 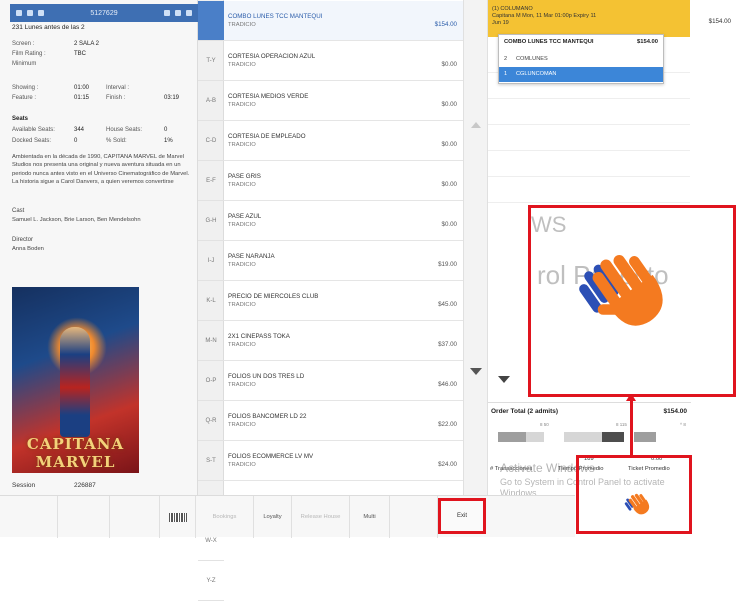 What do you see at coordinates (211, 381) in the screenshot?
I see `alphabet-index-item: O-P` at bounding box center [211, 381].